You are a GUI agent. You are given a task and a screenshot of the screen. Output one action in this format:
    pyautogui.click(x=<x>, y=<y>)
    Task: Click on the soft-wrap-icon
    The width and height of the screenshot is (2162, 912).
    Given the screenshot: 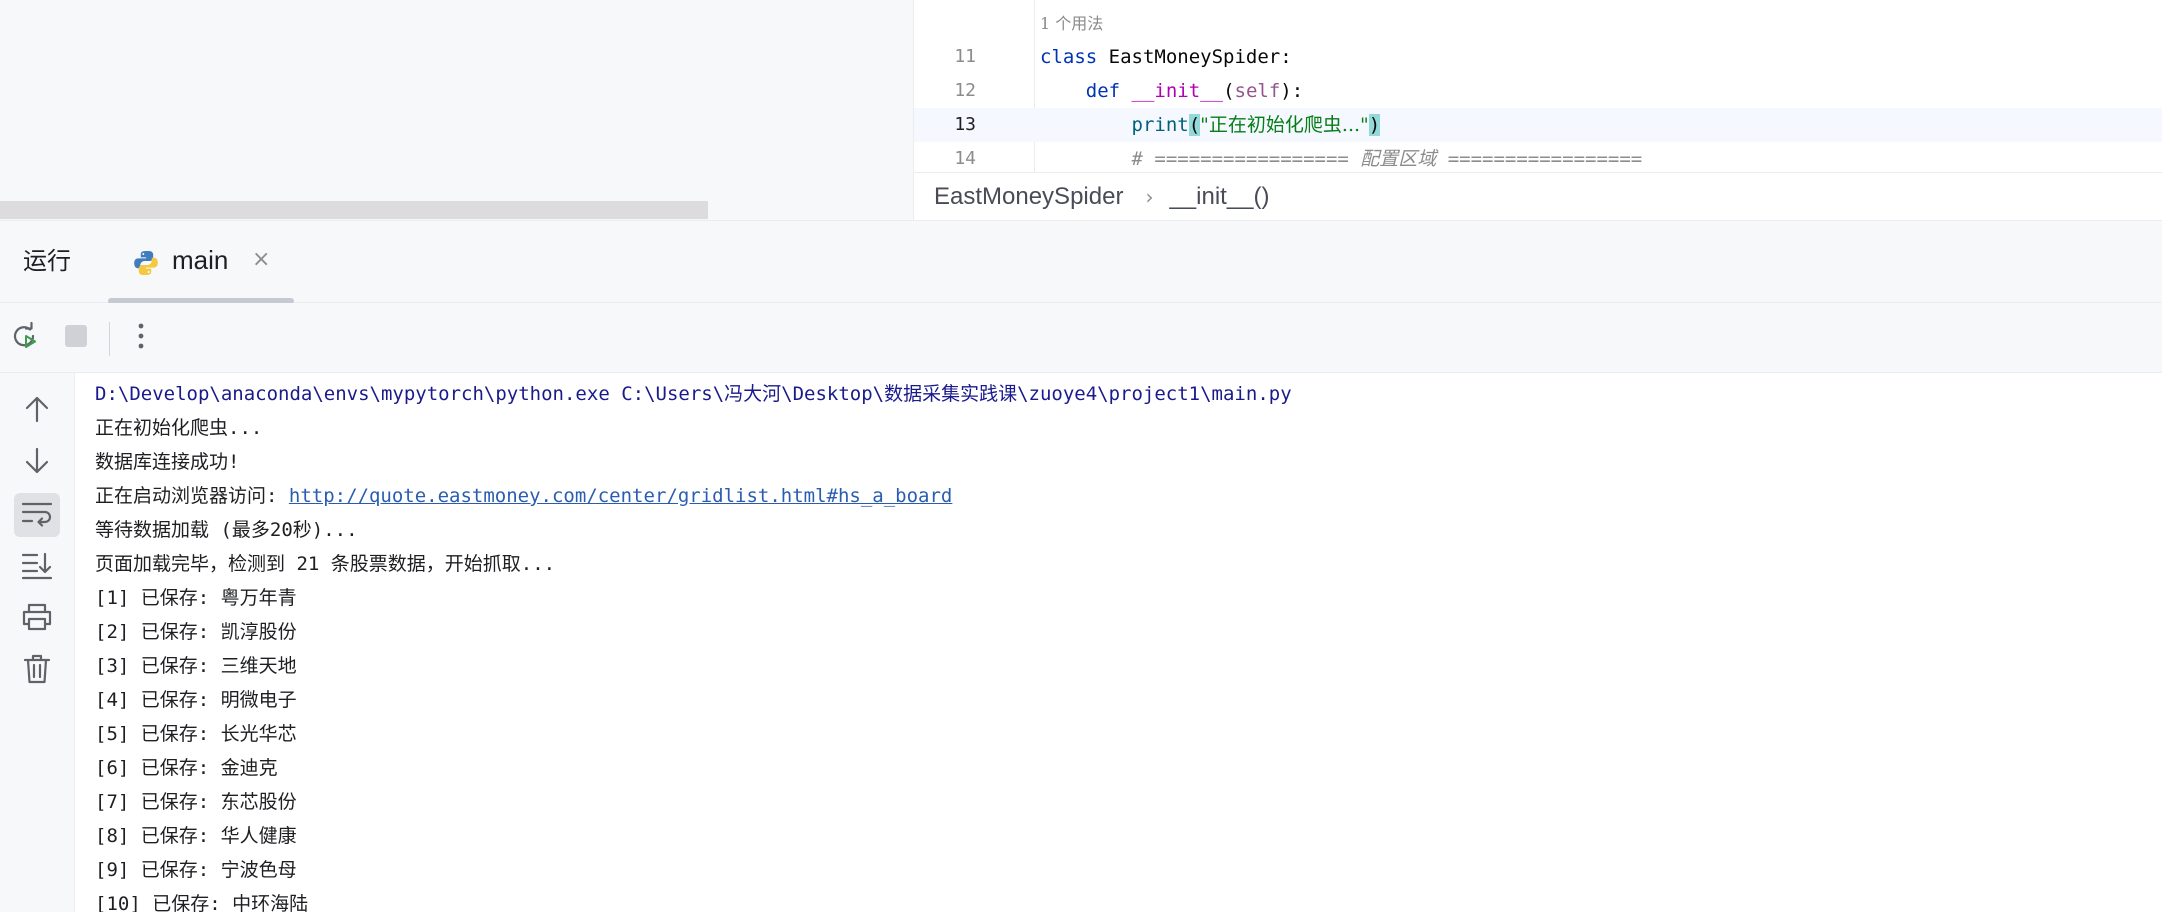 What is the action you would take?
    pyautogui.click(x=37, y=515)
    